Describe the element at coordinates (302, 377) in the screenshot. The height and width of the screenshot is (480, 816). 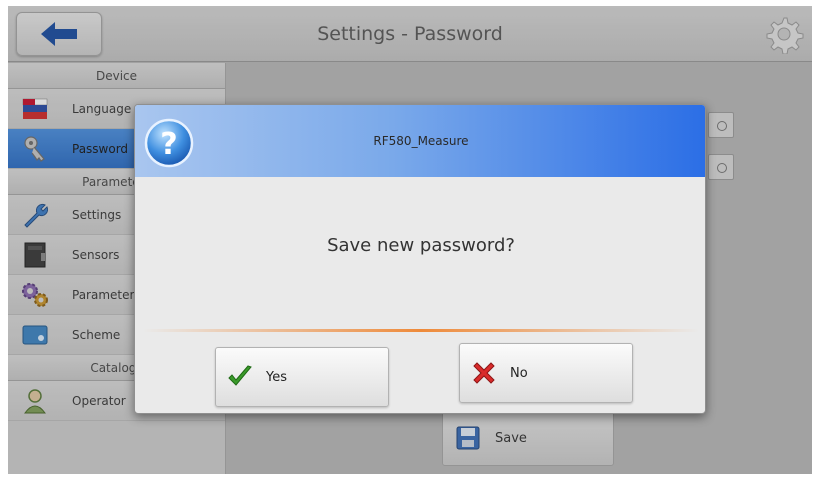
I see `yes-button: Yes` at that location.